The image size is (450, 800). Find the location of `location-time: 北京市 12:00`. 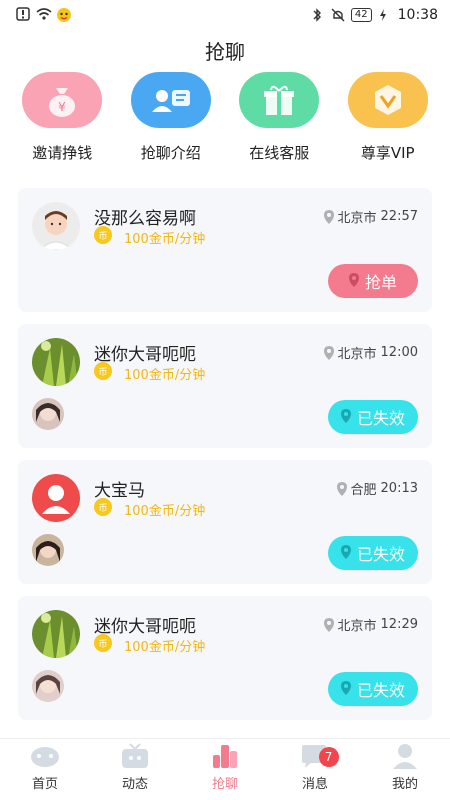

location-time: 北京市 12:00 is located at coordinates (370, 352).